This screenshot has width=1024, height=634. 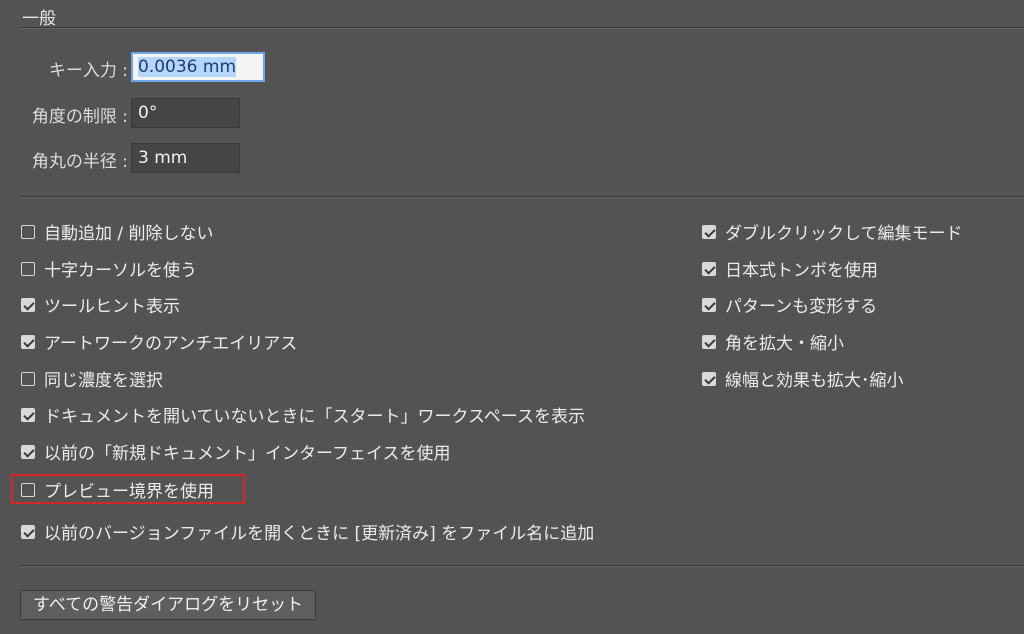 I want to click on option-label: アートワークのアンチエイリアス, so click(x=171, y=344).